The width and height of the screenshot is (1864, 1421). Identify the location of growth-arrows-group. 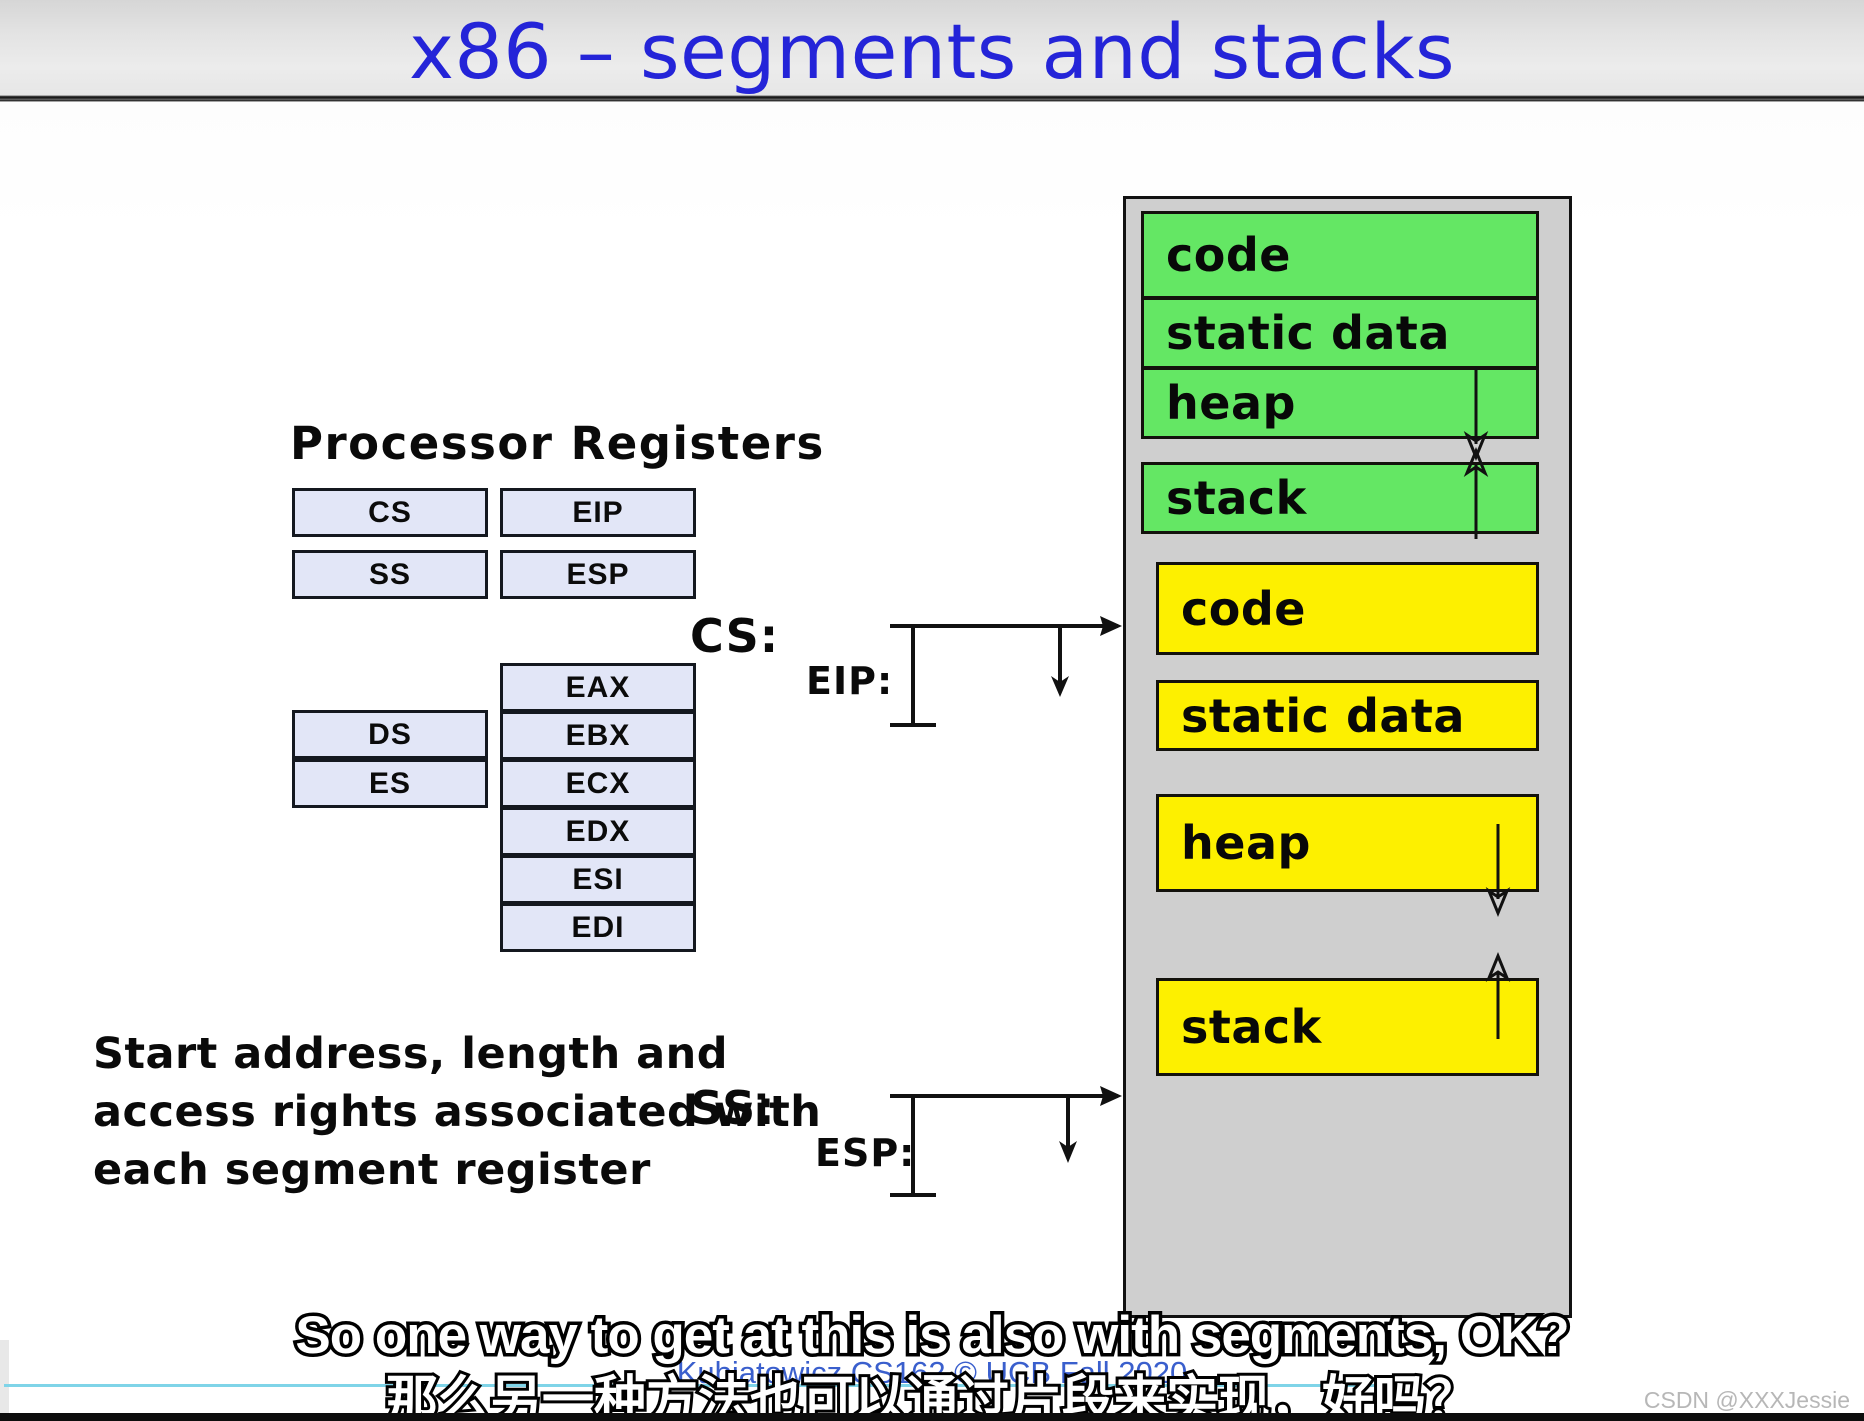
(1487, 703).